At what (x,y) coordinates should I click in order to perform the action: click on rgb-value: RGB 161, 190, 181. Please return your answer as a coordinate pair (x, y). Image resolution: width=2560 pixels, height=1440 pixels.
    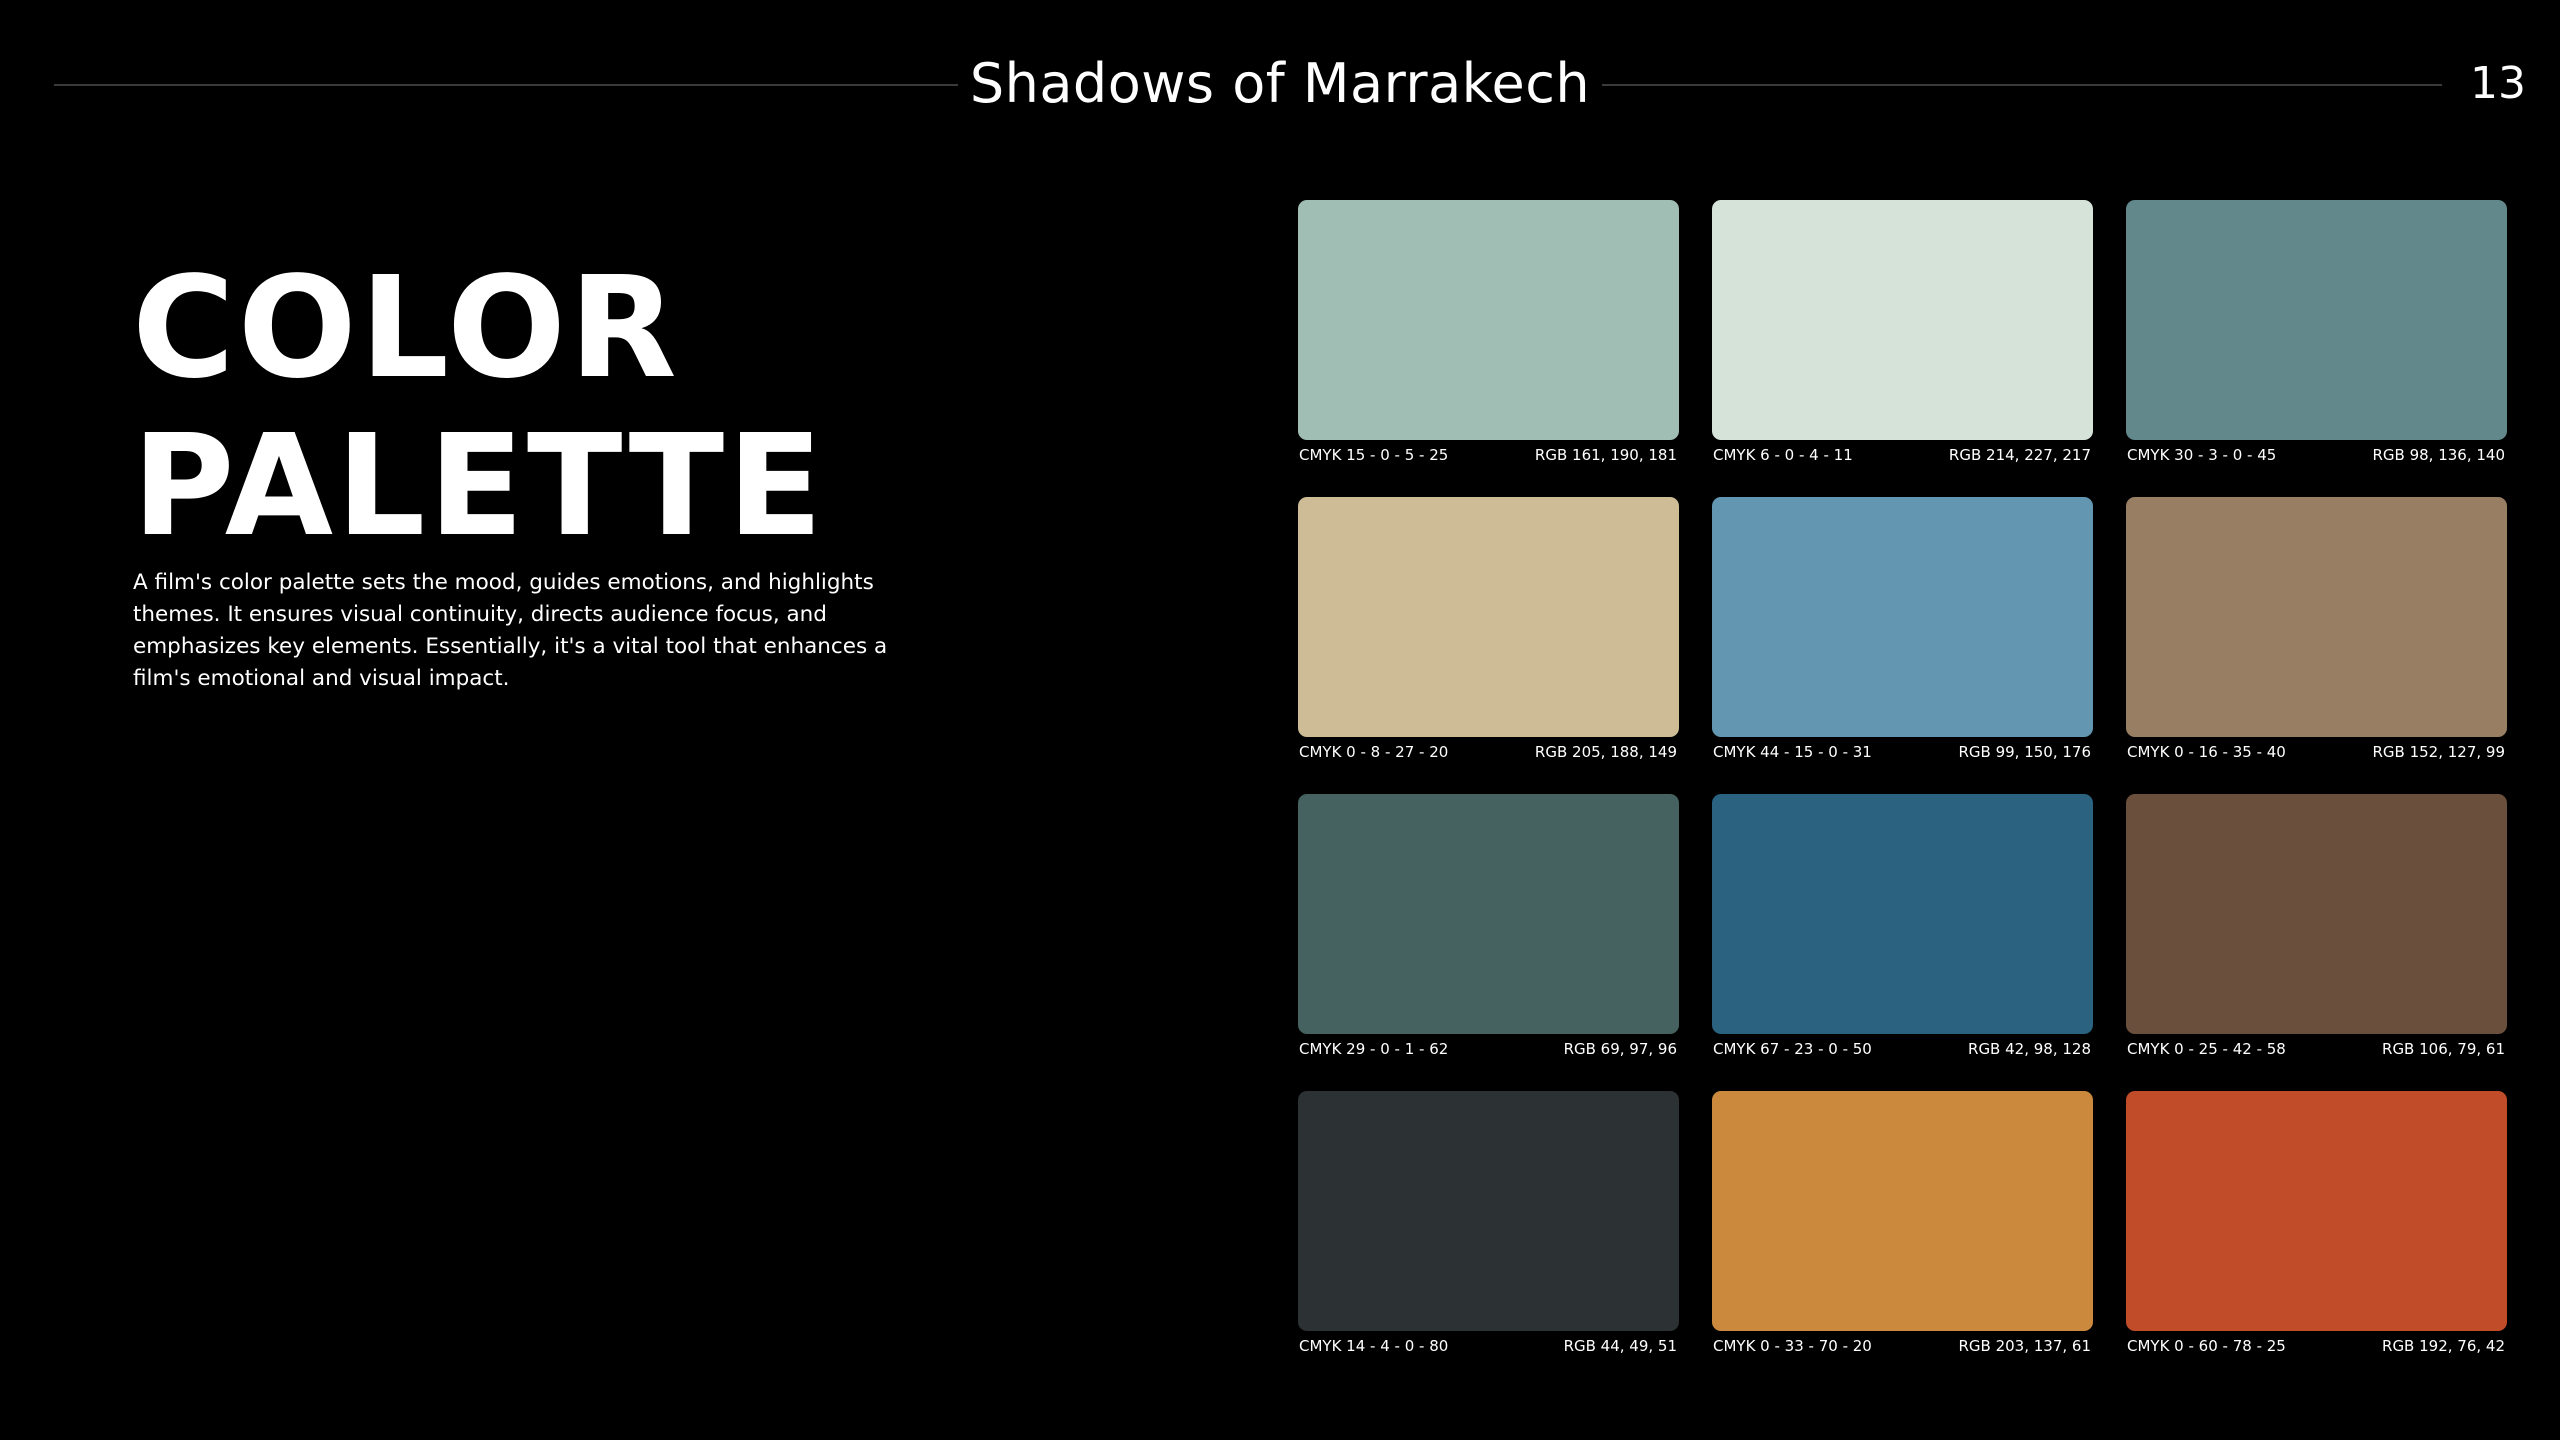
    Looking at the image, I should click on (1605, 455).